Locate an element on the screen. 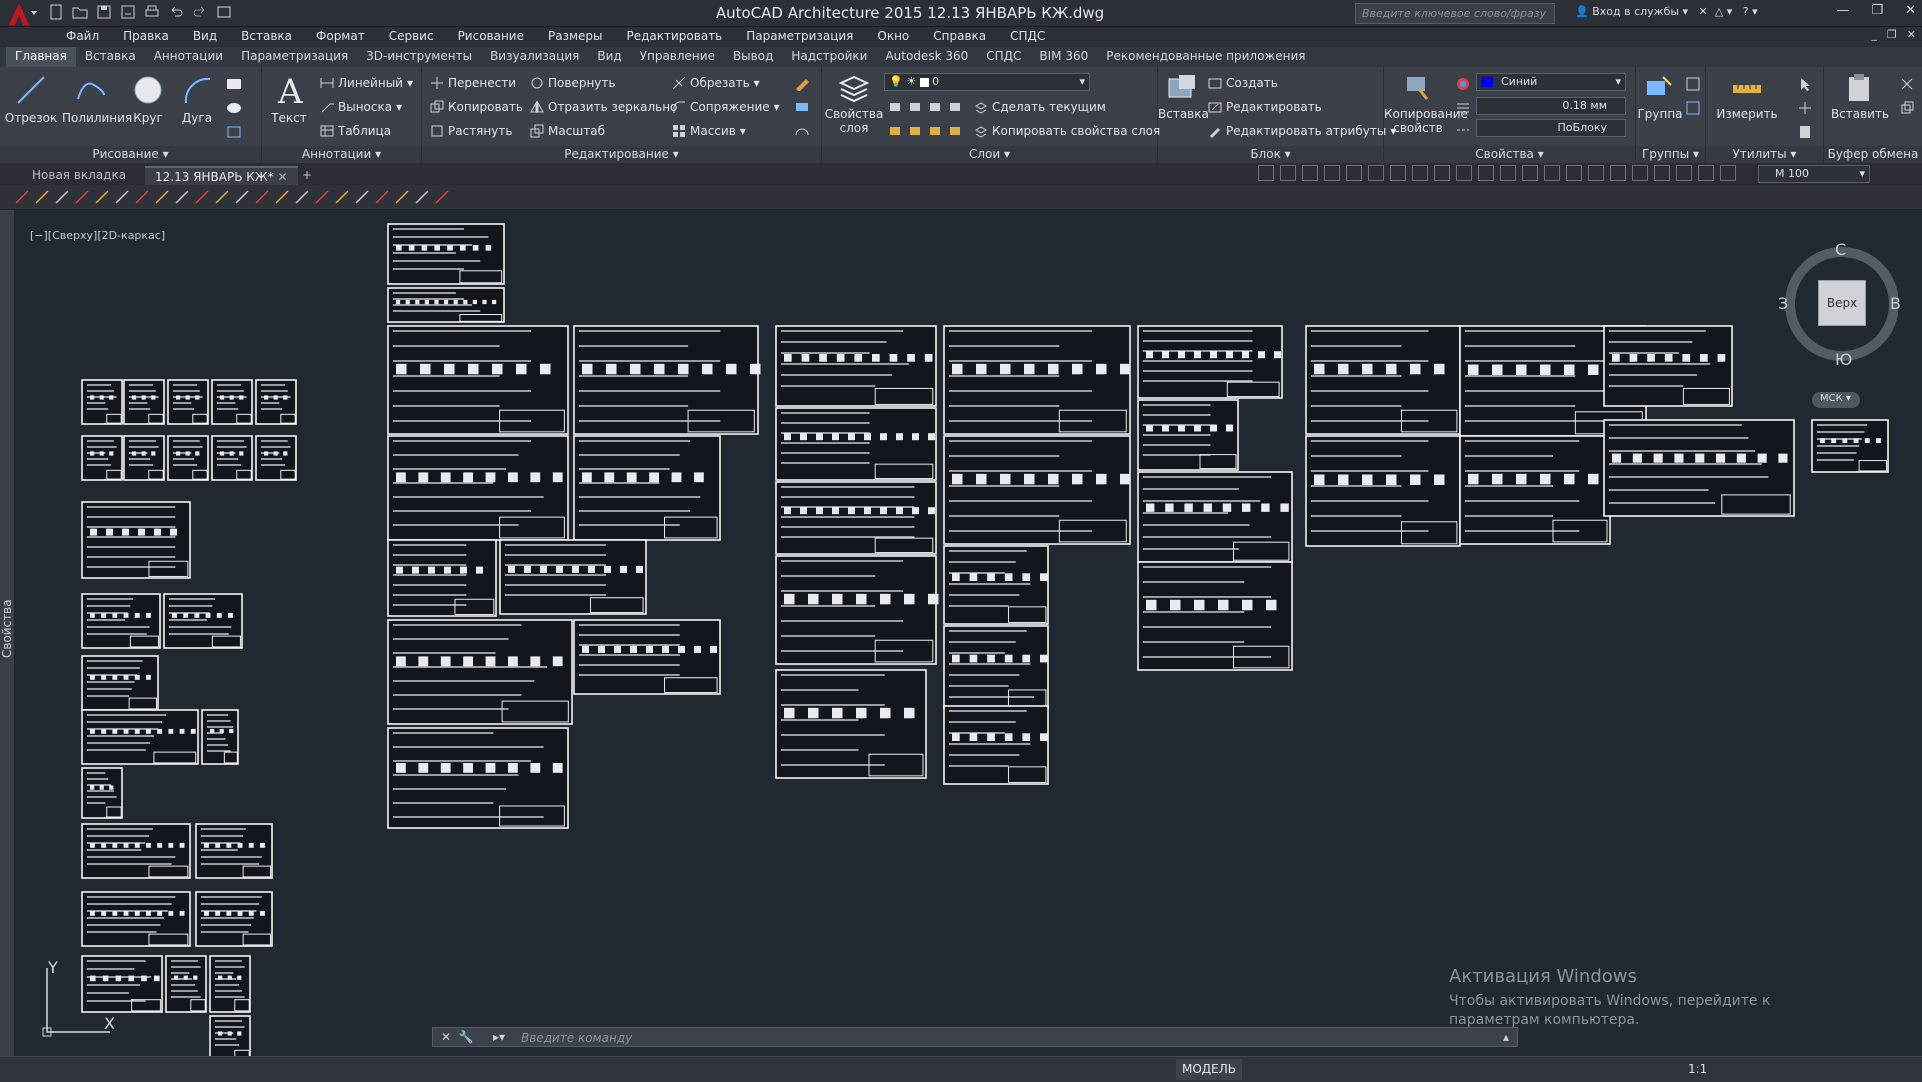  print-icon is located at coordinates (153, 13).